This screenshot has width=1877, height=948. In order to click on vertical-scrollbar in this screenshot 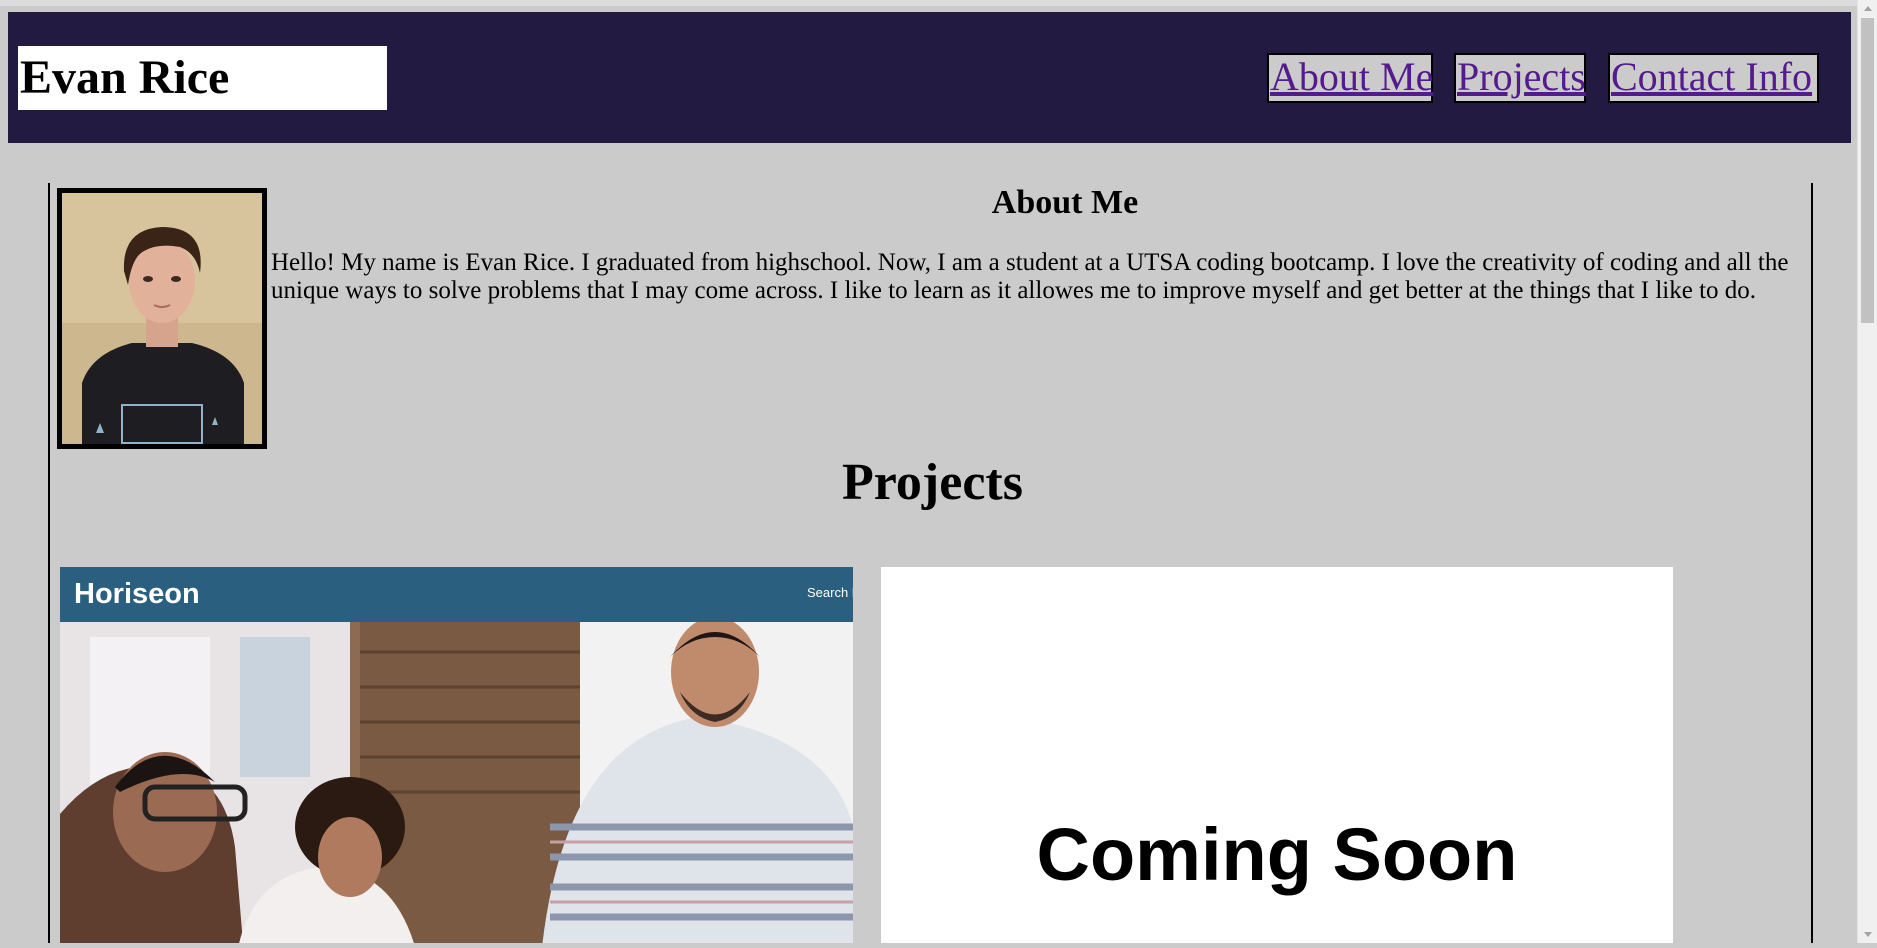, I will do `click(1867, 471)`.